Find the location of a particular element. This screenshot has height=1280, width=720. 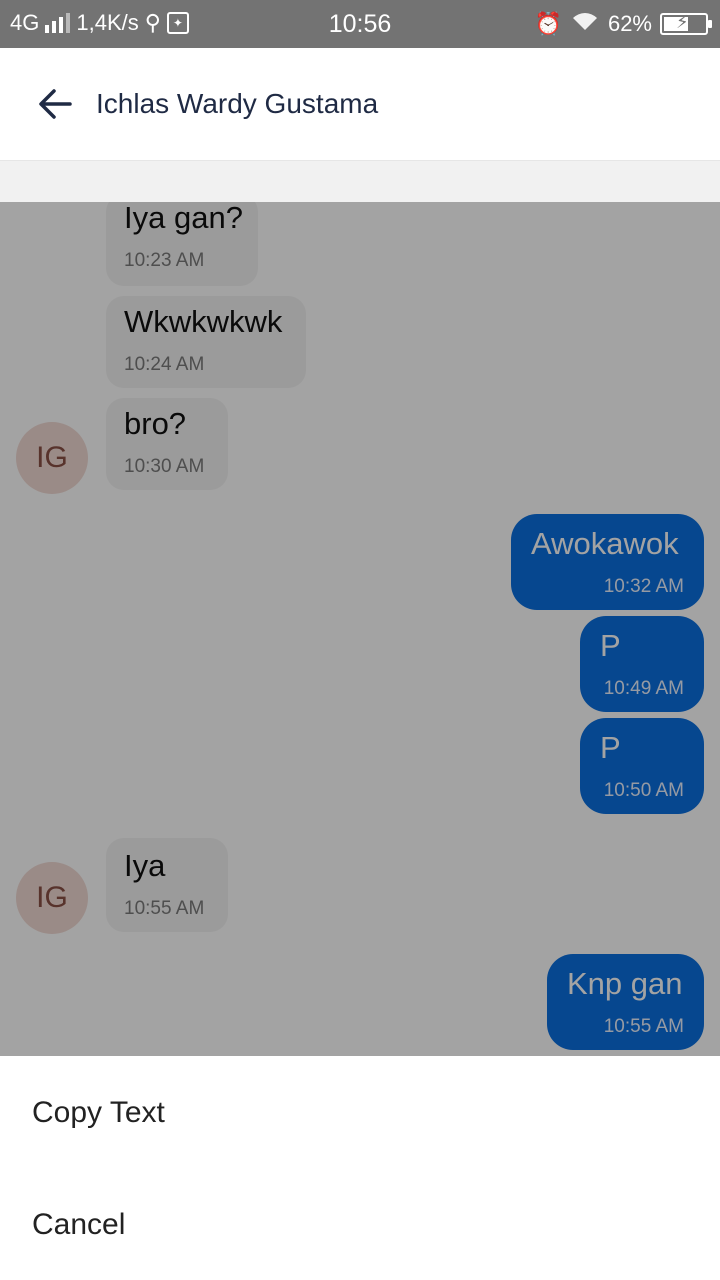

chat-title: Ichlas Wardy Gustama is located at coordinates (237, 103).